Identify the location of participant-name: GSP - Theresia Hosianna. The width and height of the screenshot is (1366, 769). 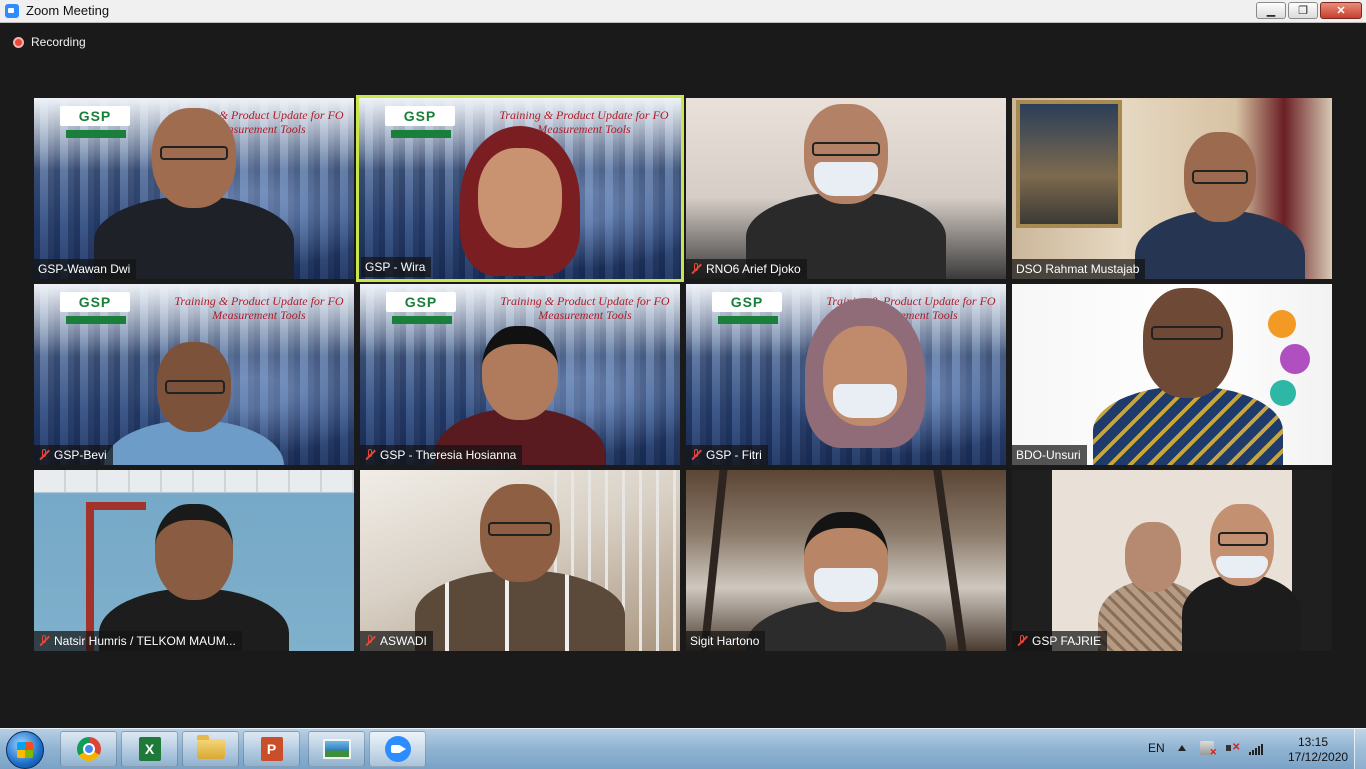
(441, 455).